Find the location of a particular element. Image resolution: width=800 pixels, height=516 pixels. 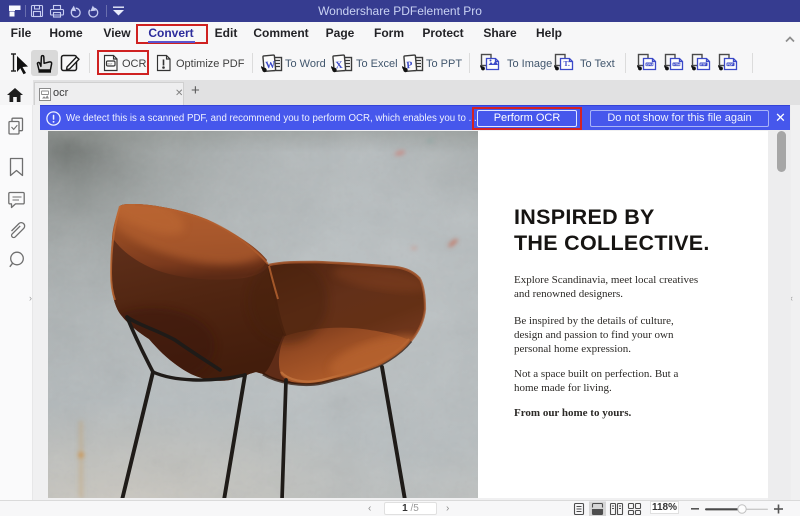

svg-text: EPUB is located at coordinates (650, 65).